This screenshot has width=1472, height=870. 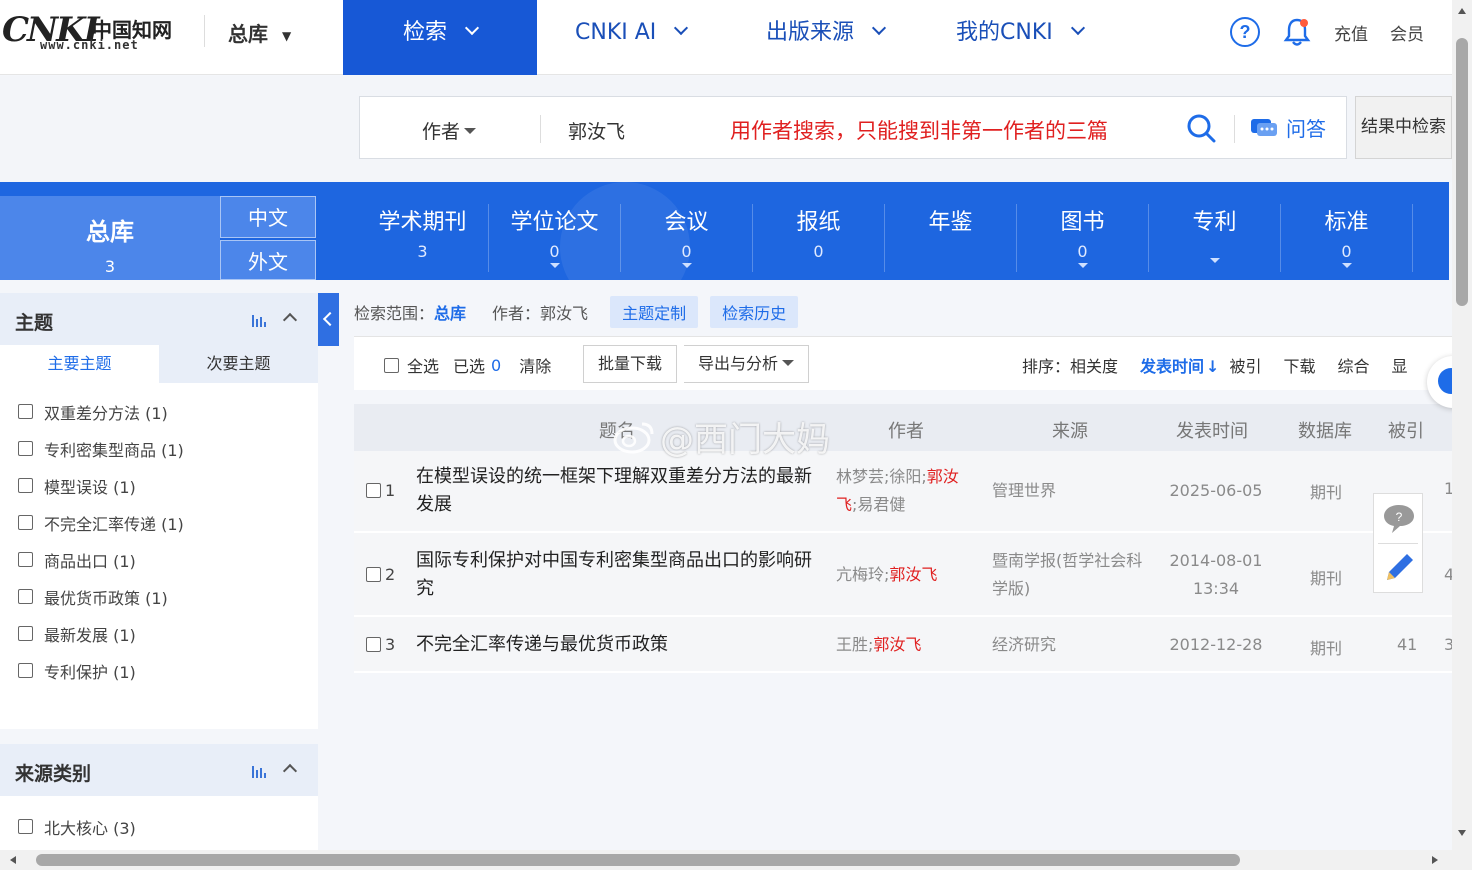 I want to click on search-icon, so click(x=1201, y=128).